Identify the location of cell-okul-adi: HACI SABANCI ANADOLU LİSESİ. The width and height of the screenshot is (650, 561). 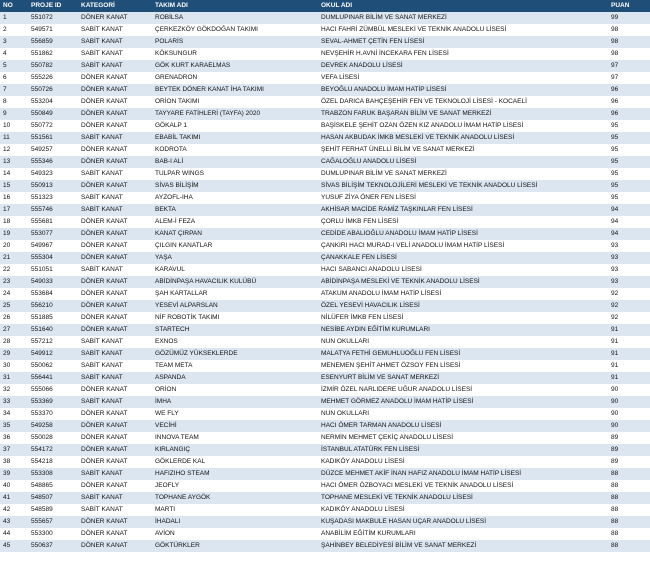
(463, 270).